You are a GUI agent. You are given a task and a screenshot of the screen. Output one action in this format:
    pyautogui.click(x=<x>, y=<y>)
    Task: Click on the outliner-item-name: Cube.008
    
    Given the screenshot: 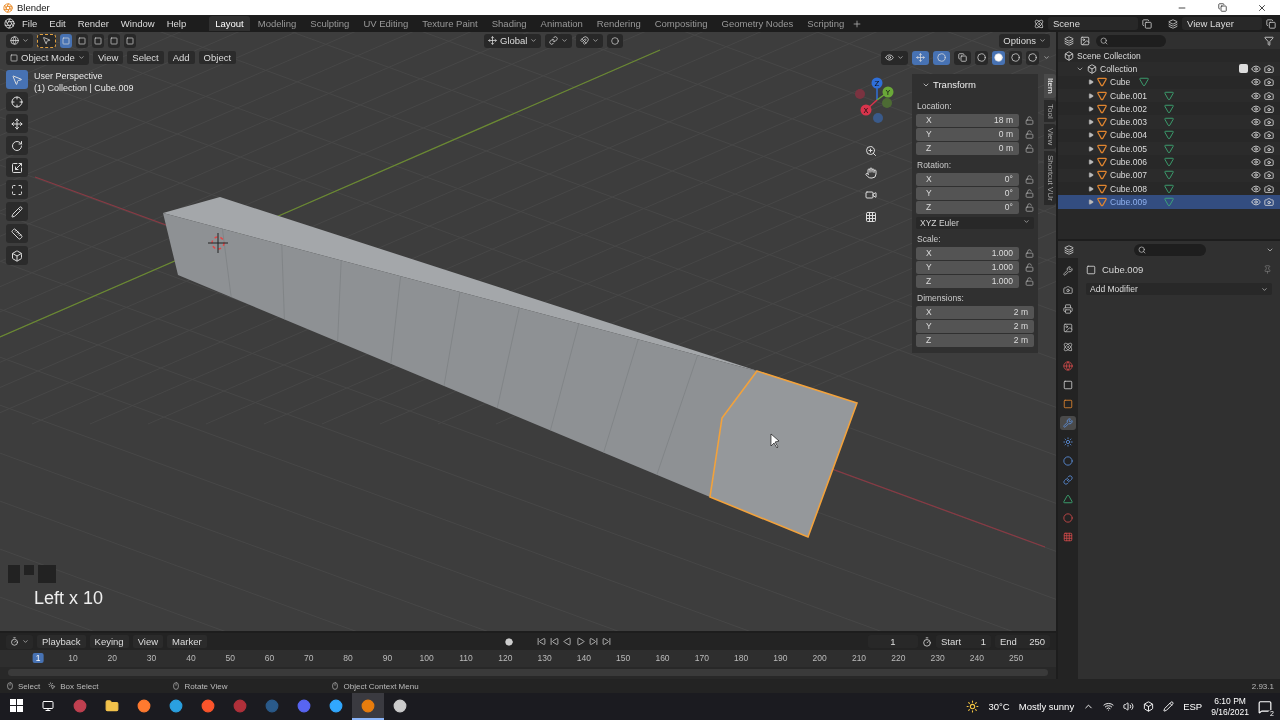 What is the action you would take?
    pyautogui.click(x=1128, y=188)
    